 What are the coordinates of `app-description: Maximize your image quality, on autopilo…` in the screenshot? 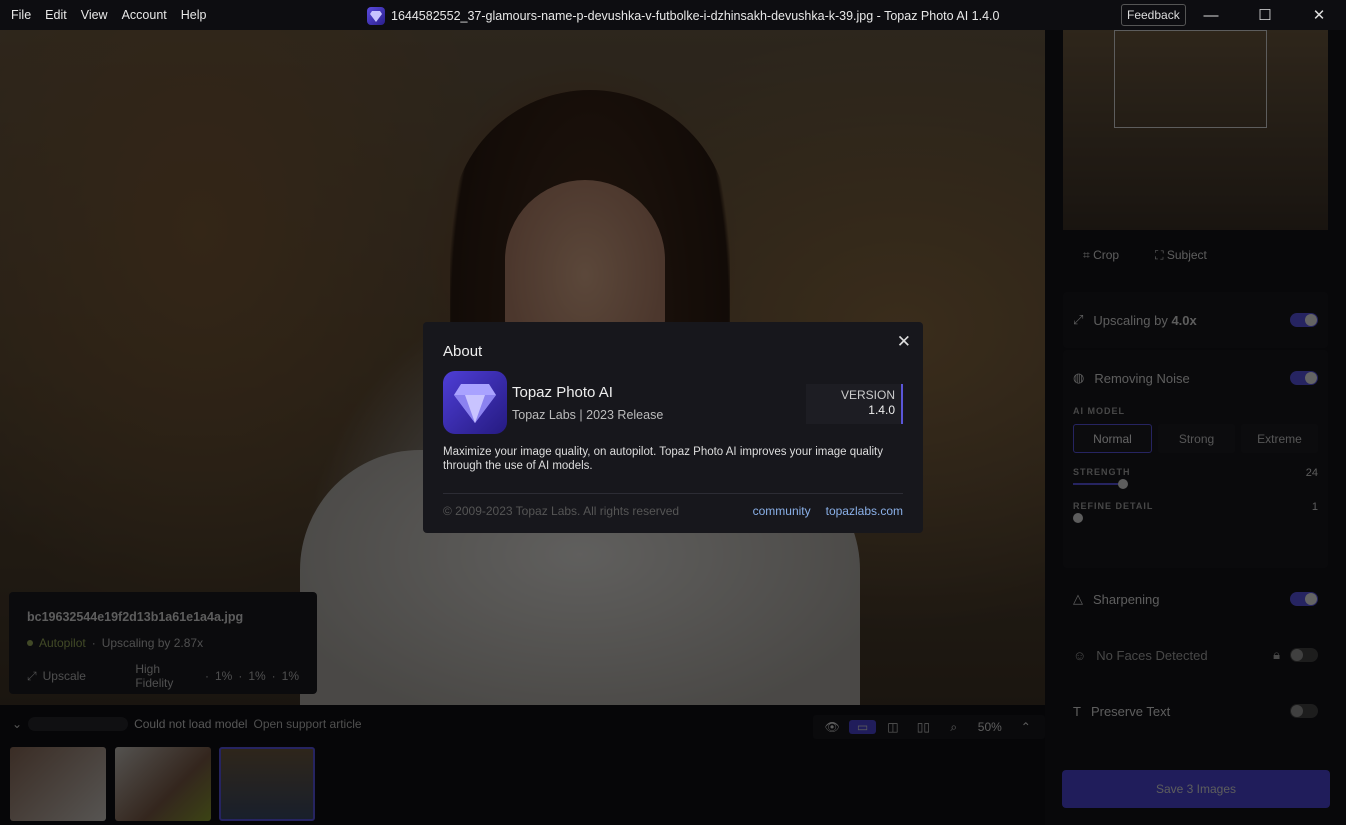 It's located at (663, 459).